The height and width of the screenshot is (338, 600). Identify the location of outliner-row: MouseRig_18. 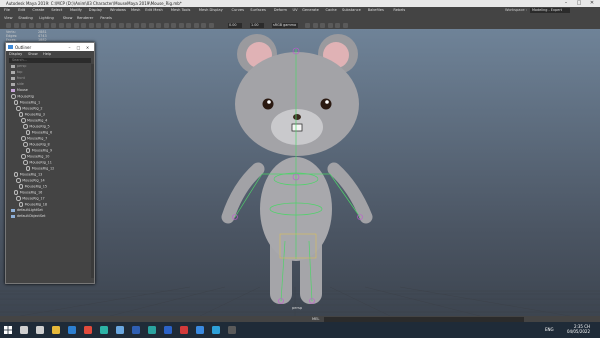
(32, 205).